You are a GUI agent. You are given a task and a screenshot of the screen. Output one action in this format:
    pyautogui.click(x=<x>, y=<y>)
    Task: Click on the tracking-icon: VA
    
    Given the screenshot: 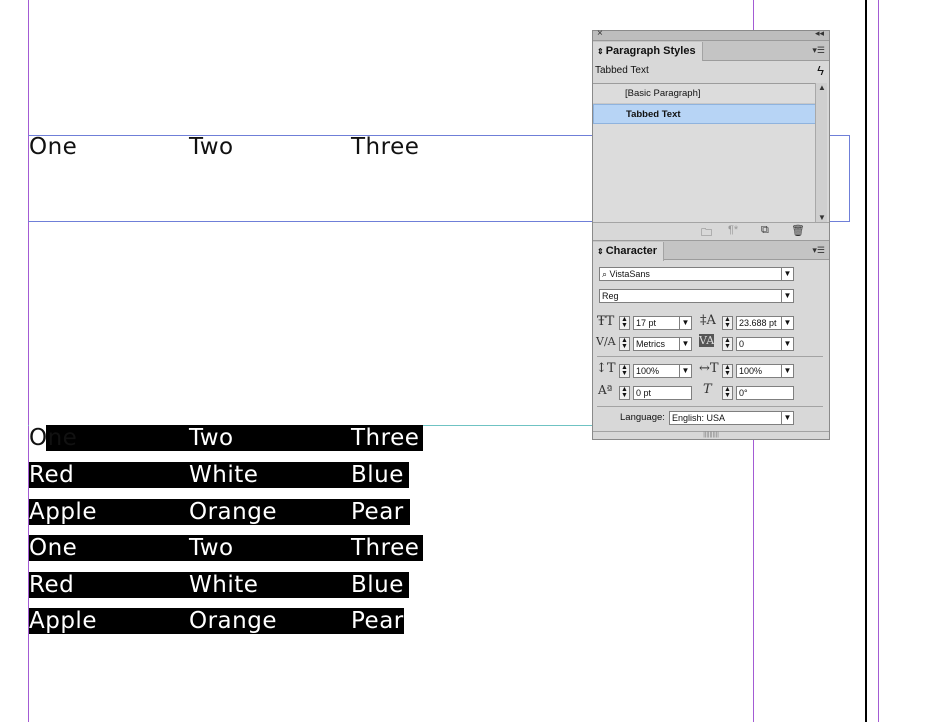 What is the action you would take?
    pyautogui.click(x=707, y=340)
    